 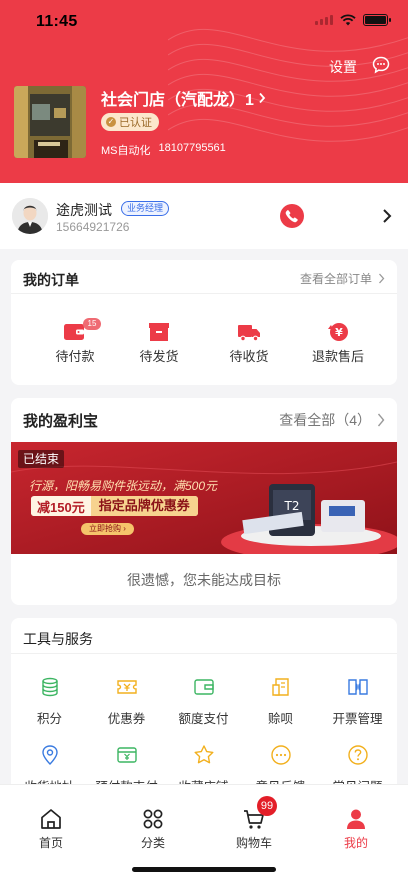 What do you see at coordinates (75, 356) in the screenshot?
I see `order-item-label: 待付款` at bounding box center [75, 356].